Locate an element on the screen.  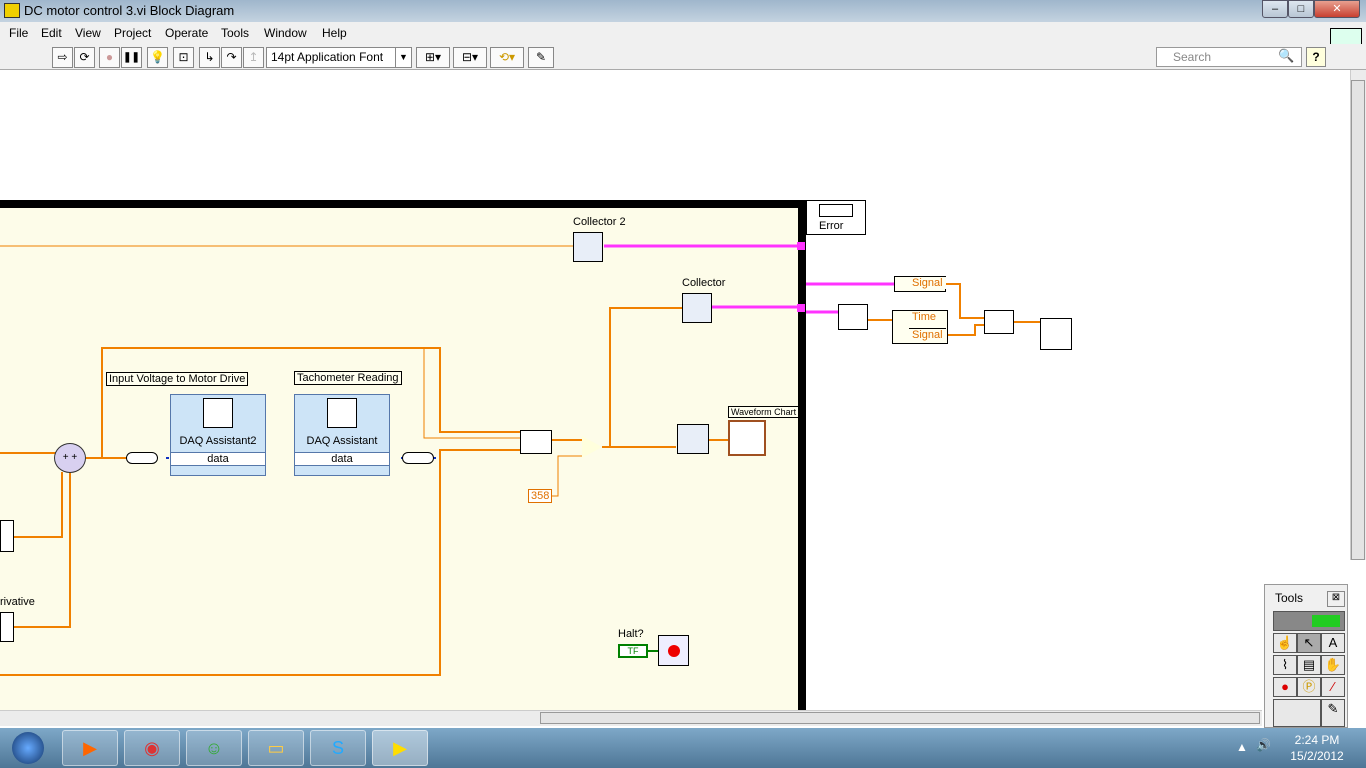
write-spreadsheet-file-node is located at coordinates (1056, 334).